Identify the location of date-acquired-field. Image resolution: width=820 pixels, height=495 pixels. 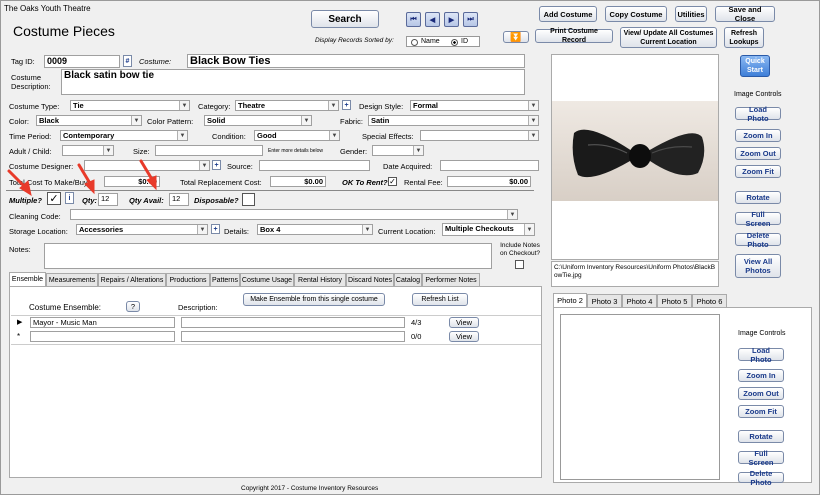
(489, 165).